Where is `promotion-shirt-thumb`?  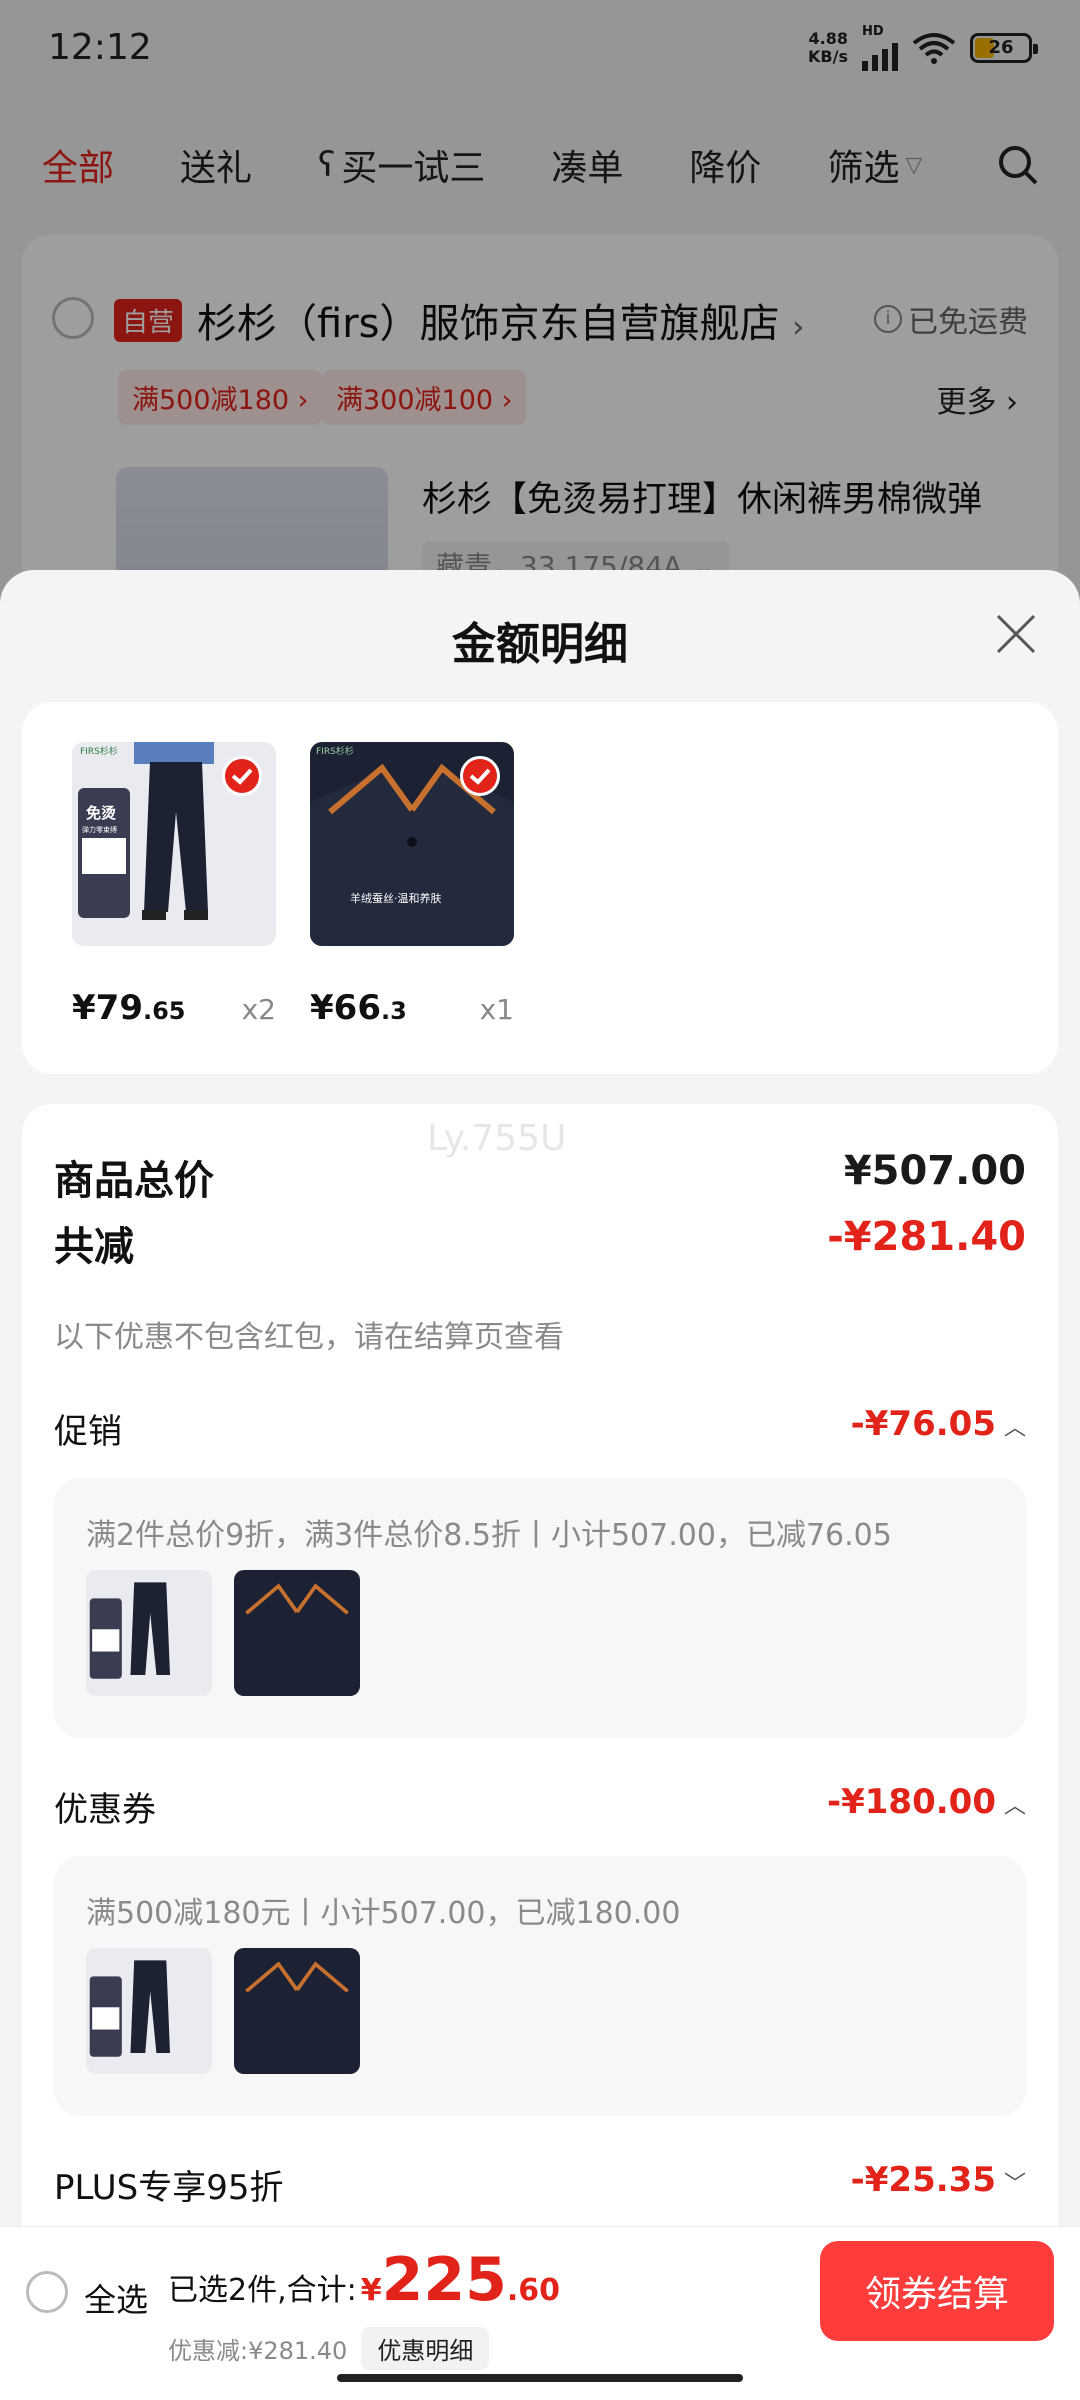
promotion-shirt-thumb is located at coordinates (297, 1633).